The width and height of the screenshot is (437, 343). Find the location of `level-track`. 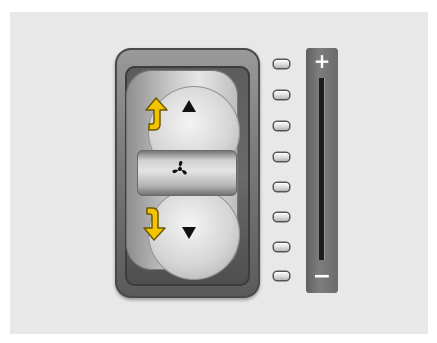

level-track is located at coordinates (321, 169).